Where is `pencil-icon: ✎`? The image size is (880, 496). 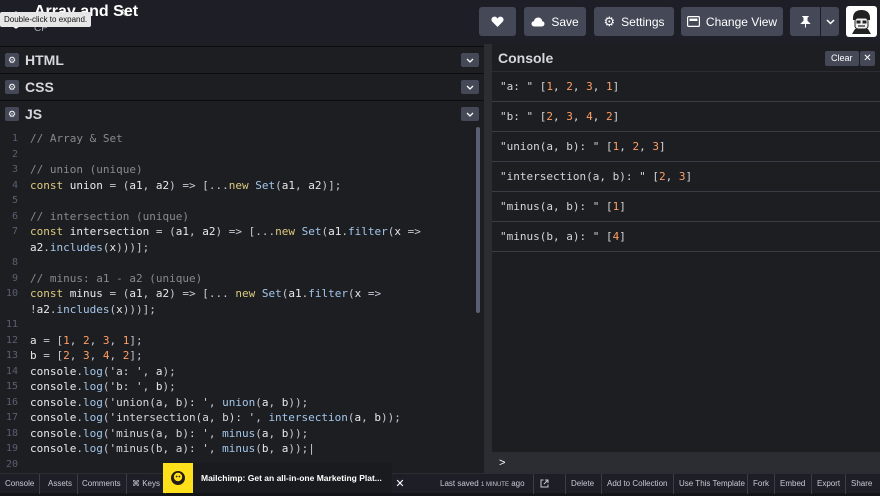
pencil-icon: ✎ is located at coordinates (124, 13).